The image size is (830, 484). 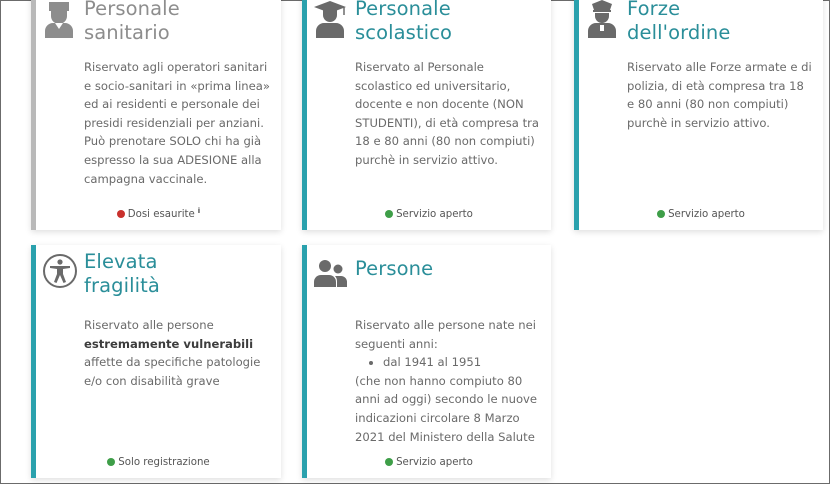 What do you see at coordinates (199, 211) in the screenshot?
I see `info-icon: i` at bounding box center [199, 211].